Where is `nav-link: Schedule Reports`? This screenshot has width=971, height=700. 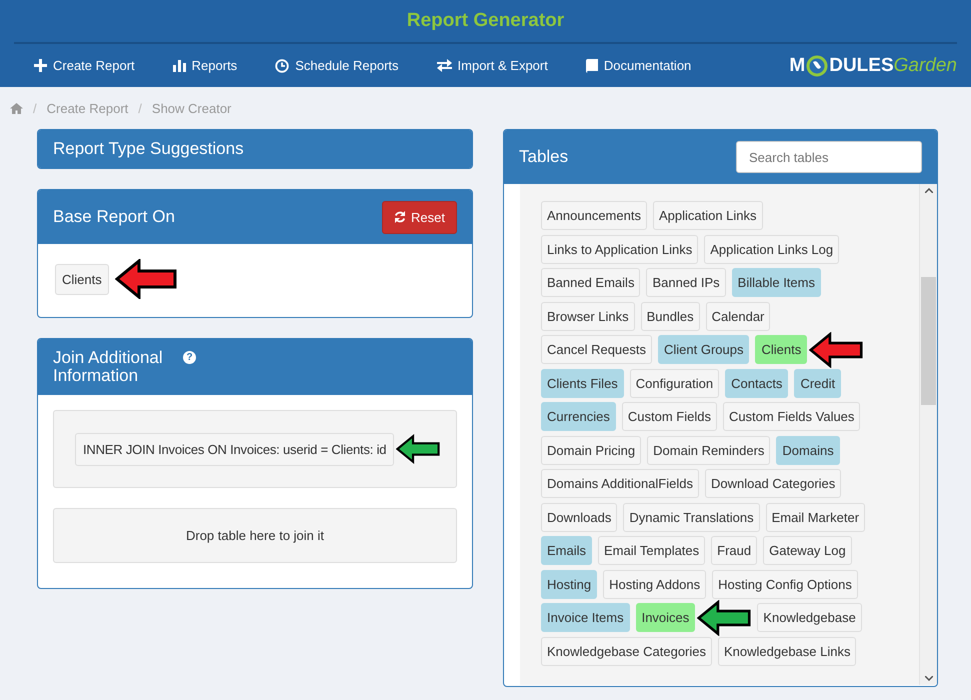 nav-link: Schedule Reports is located at coordinates (337, 65).